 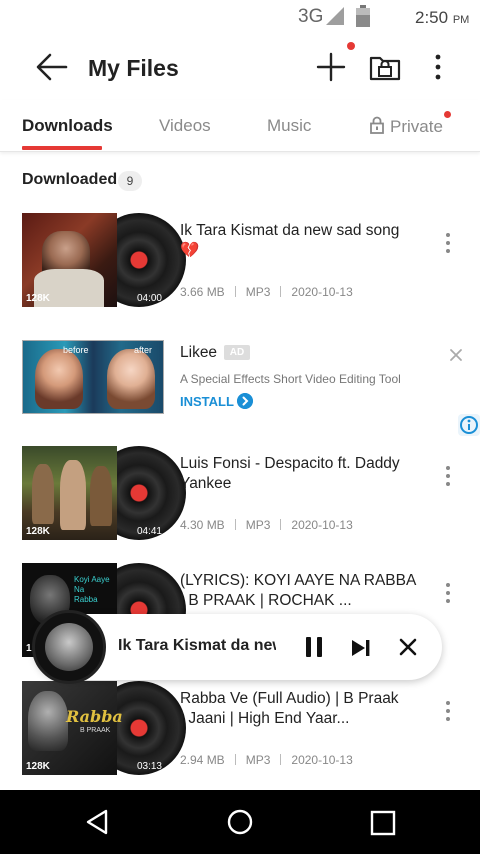 I want to click on add-icon, so click(x=331, y=67).